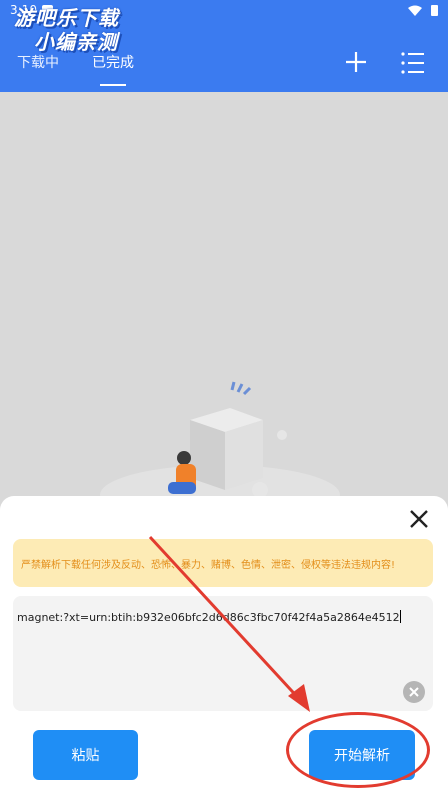  What do you see at coordinates (356, 62) in the screenshot?
I see `add-icon` at bounding box center [356, 62].